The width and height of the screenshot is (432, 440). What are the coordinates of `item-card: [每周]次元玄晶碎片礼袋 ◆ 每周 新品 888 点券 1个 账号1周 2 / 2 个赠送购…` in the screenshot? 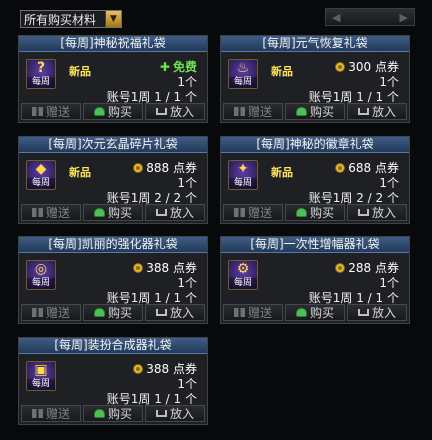 It's located at (113, 180).